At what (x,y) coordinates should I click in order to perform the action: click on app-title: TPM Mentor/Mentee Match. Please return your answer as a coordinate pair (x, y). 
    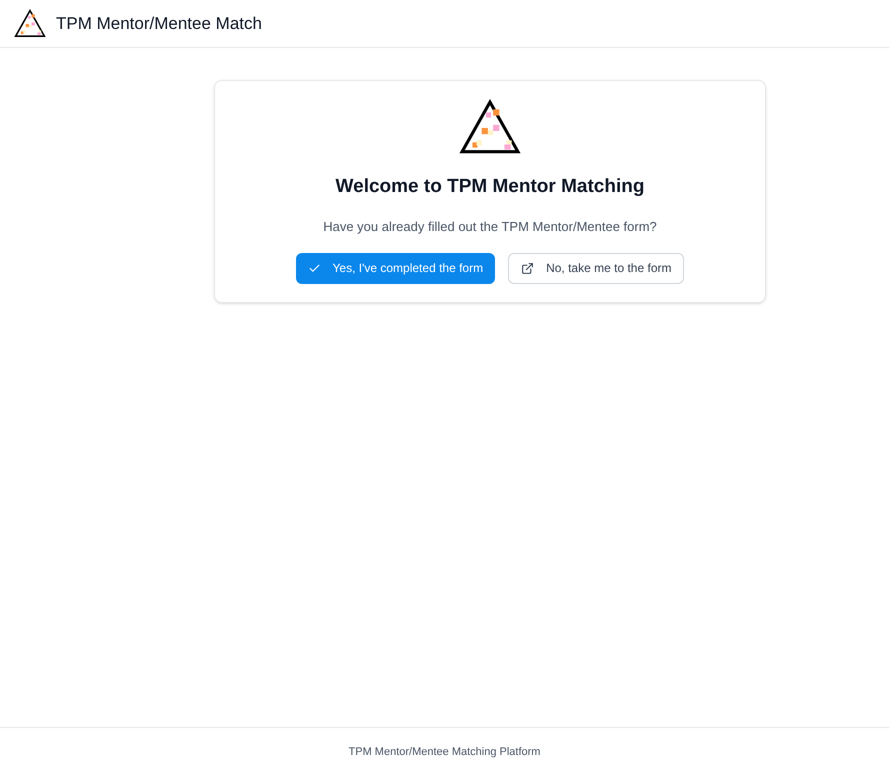
    Looking at the image, I should click on (159, 23).